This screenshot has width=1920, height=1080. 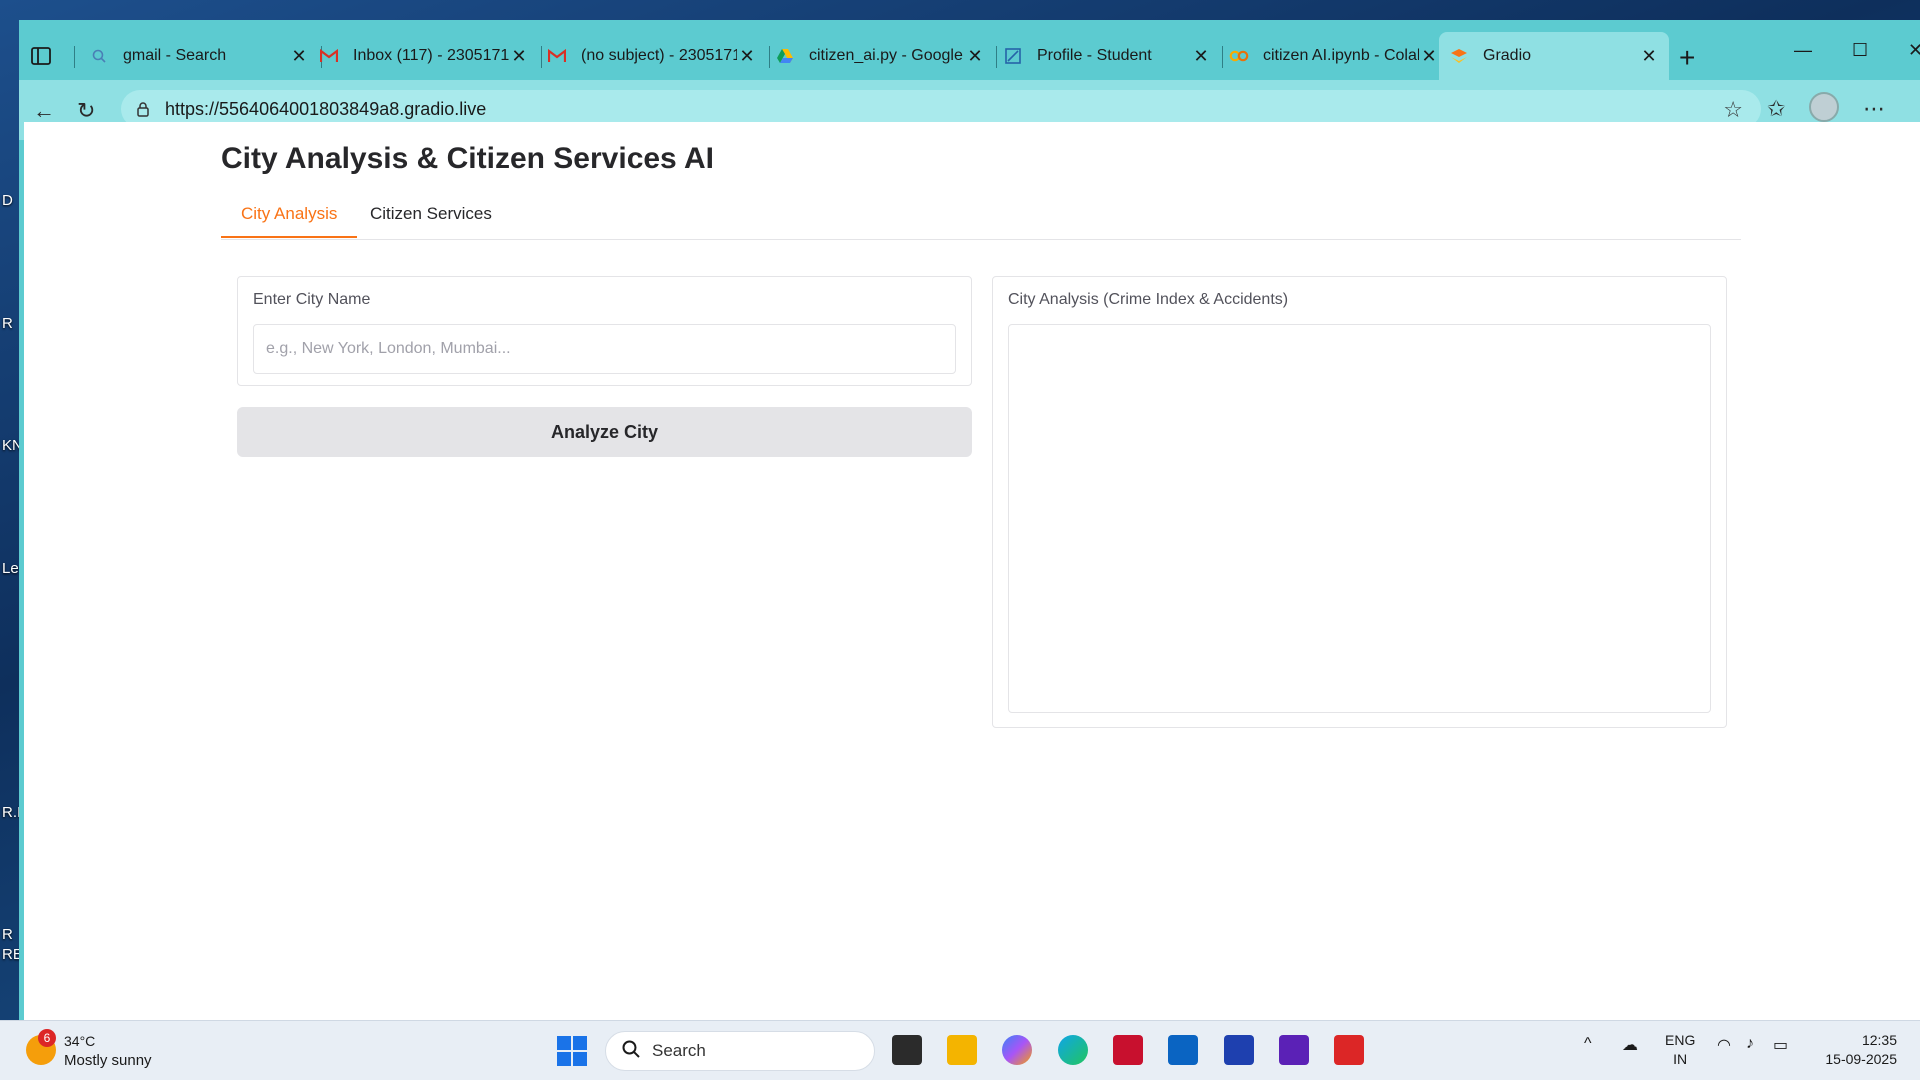 I want to click on language-code: ENG, so click(x=1680, y=1040).